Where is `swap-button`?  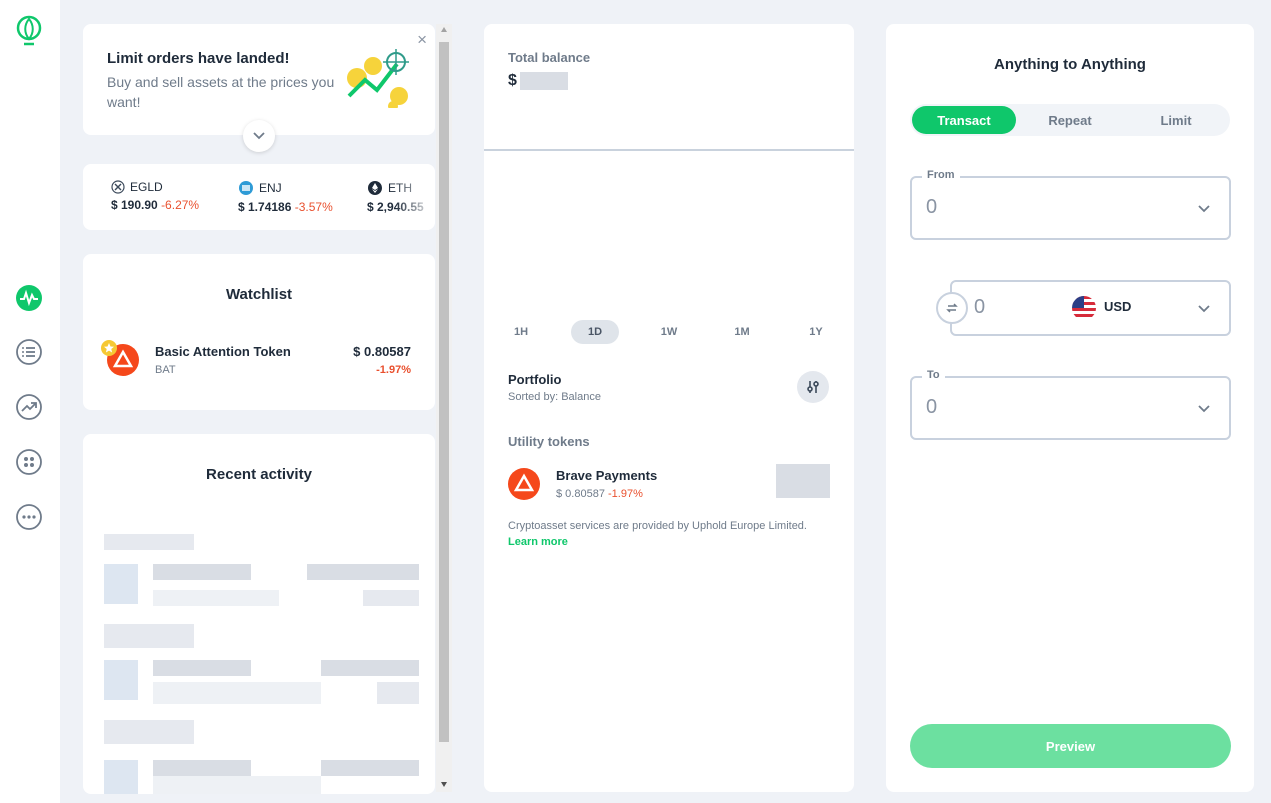 swap-button is located at coordinates (952, 308).